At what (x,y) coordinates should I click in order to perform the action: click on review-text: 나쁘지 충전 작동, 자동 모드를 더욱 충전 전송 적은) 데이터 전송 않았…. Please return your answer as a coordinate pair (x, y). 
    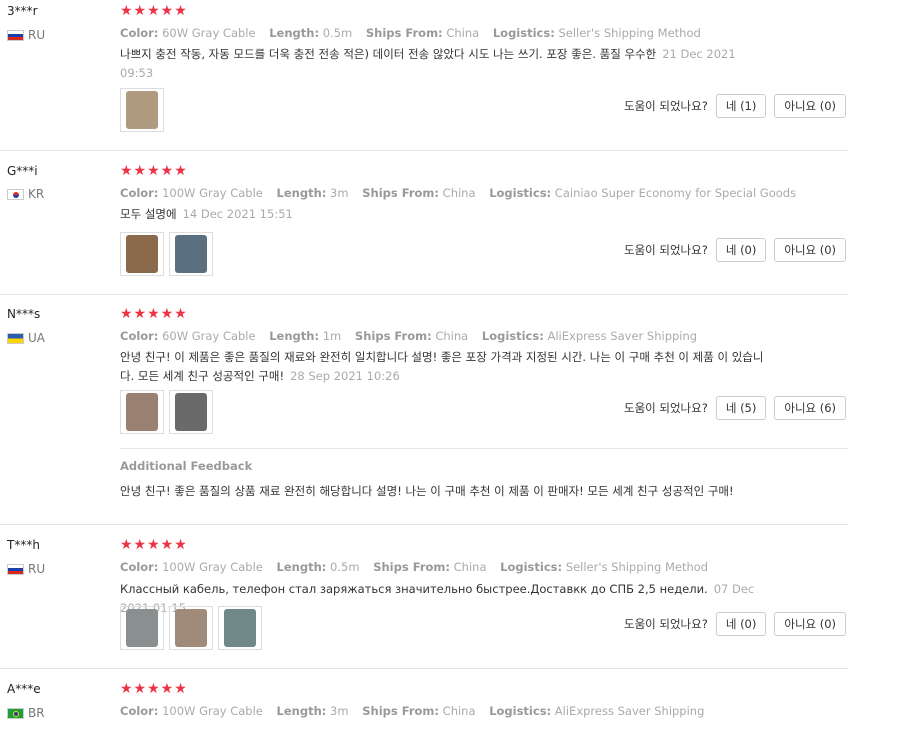
    Looking at the image, I should click on (428, 63).